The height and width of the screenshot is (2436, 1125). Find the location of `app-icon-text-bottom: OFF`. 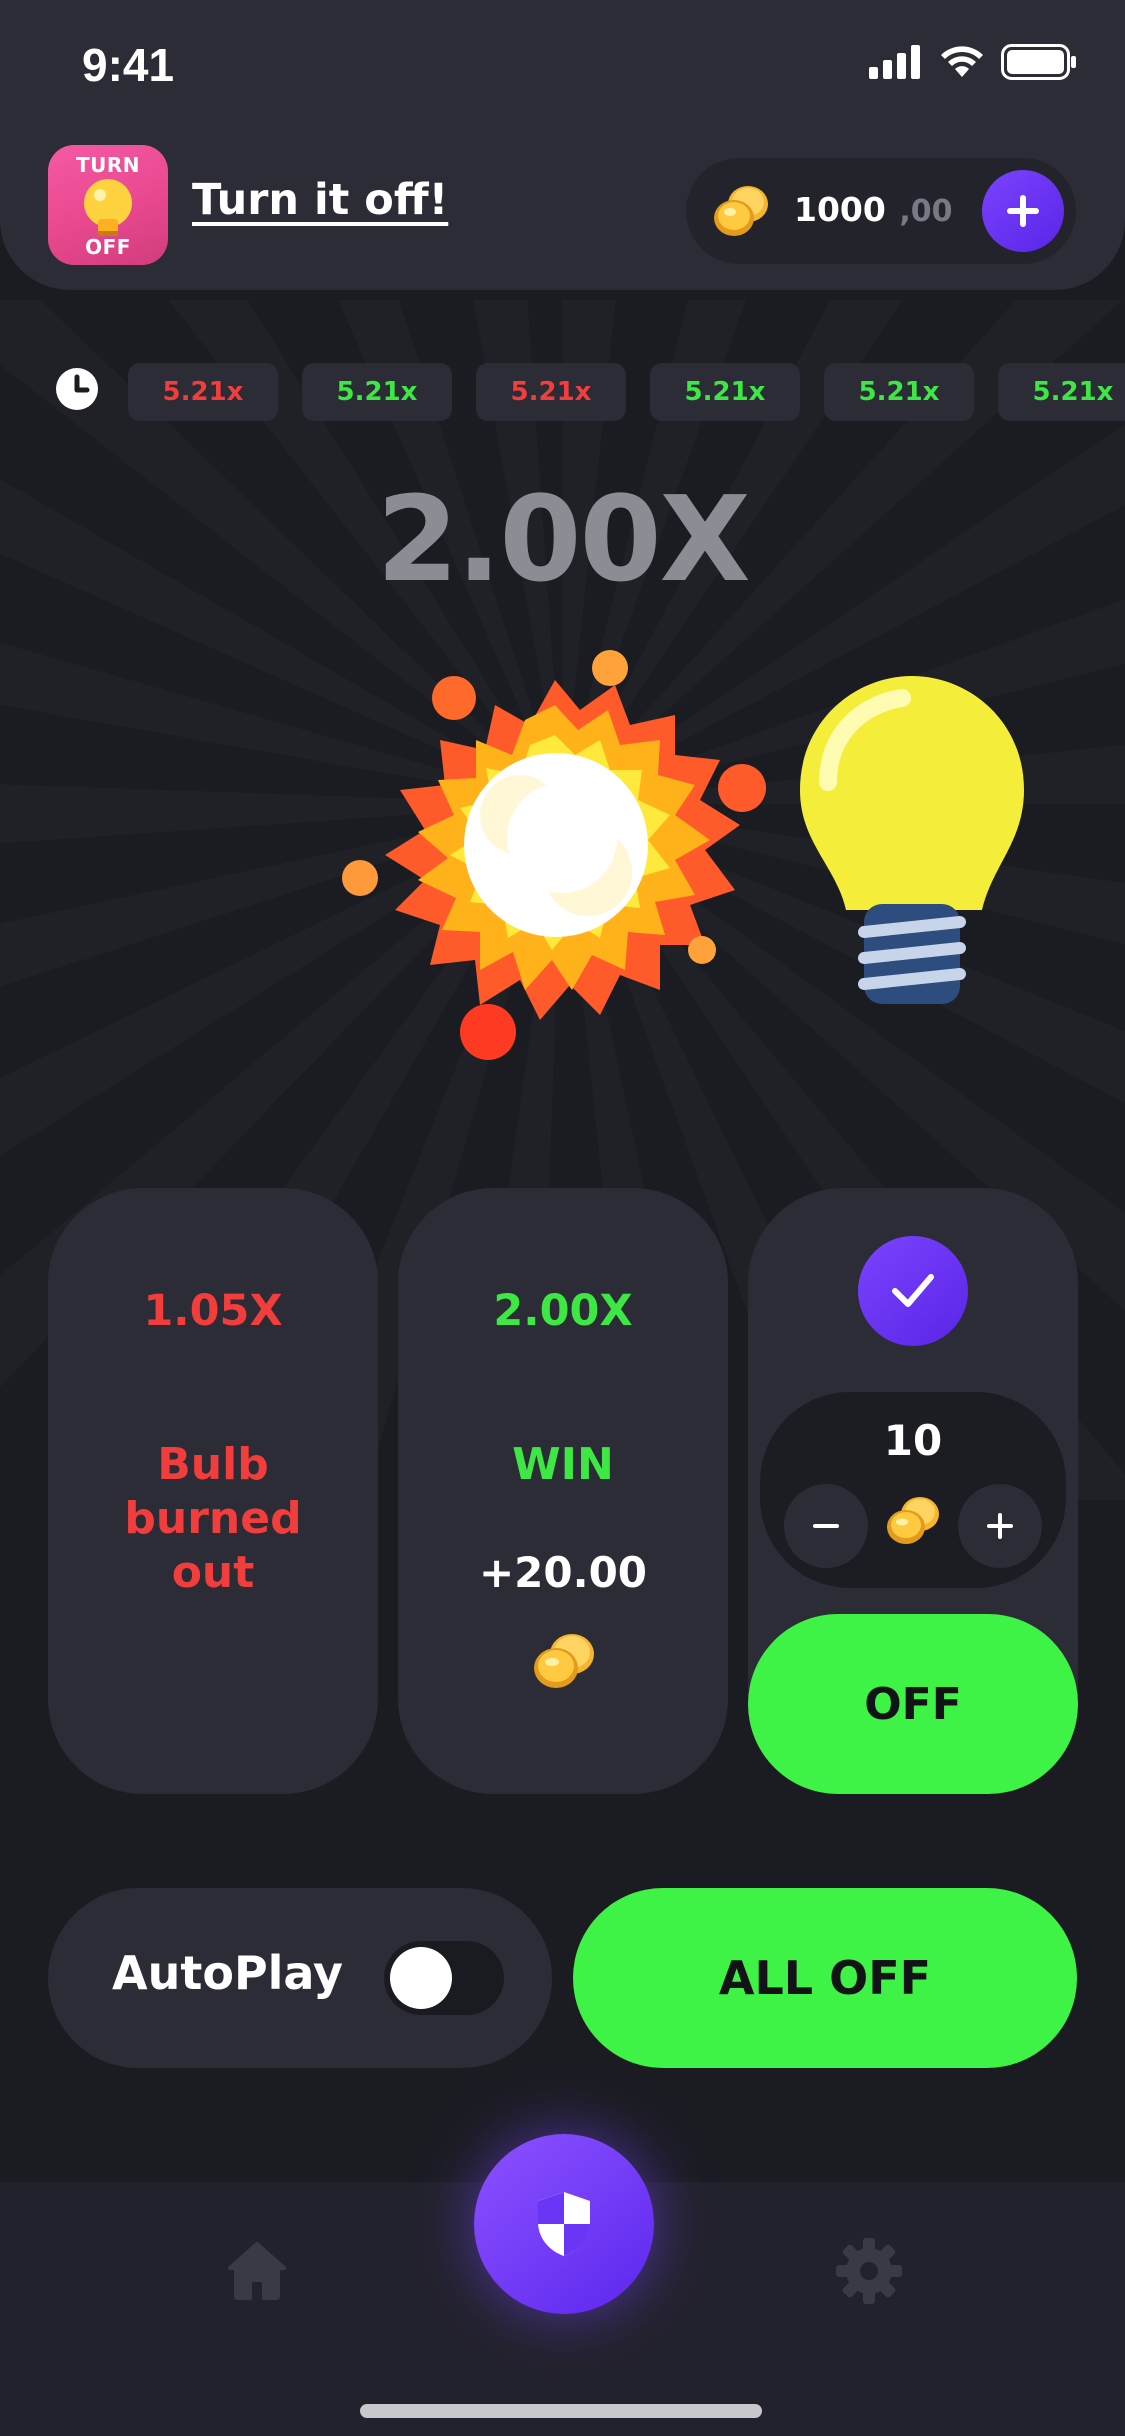

app-icon-text-bottom: OFF is located at coordinates (108, 247).